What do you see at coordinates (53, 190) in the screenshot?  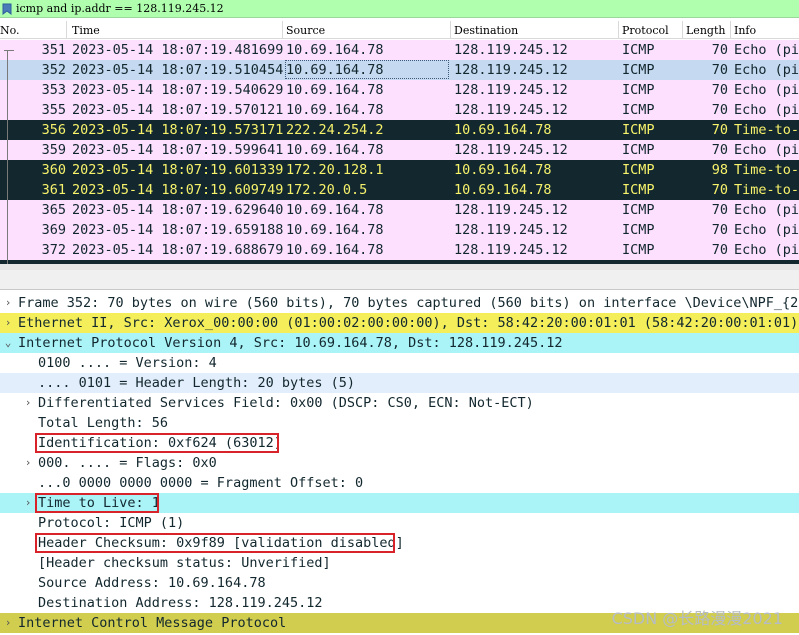 I see `packet-number: 361` at bounding box center [53, 190].